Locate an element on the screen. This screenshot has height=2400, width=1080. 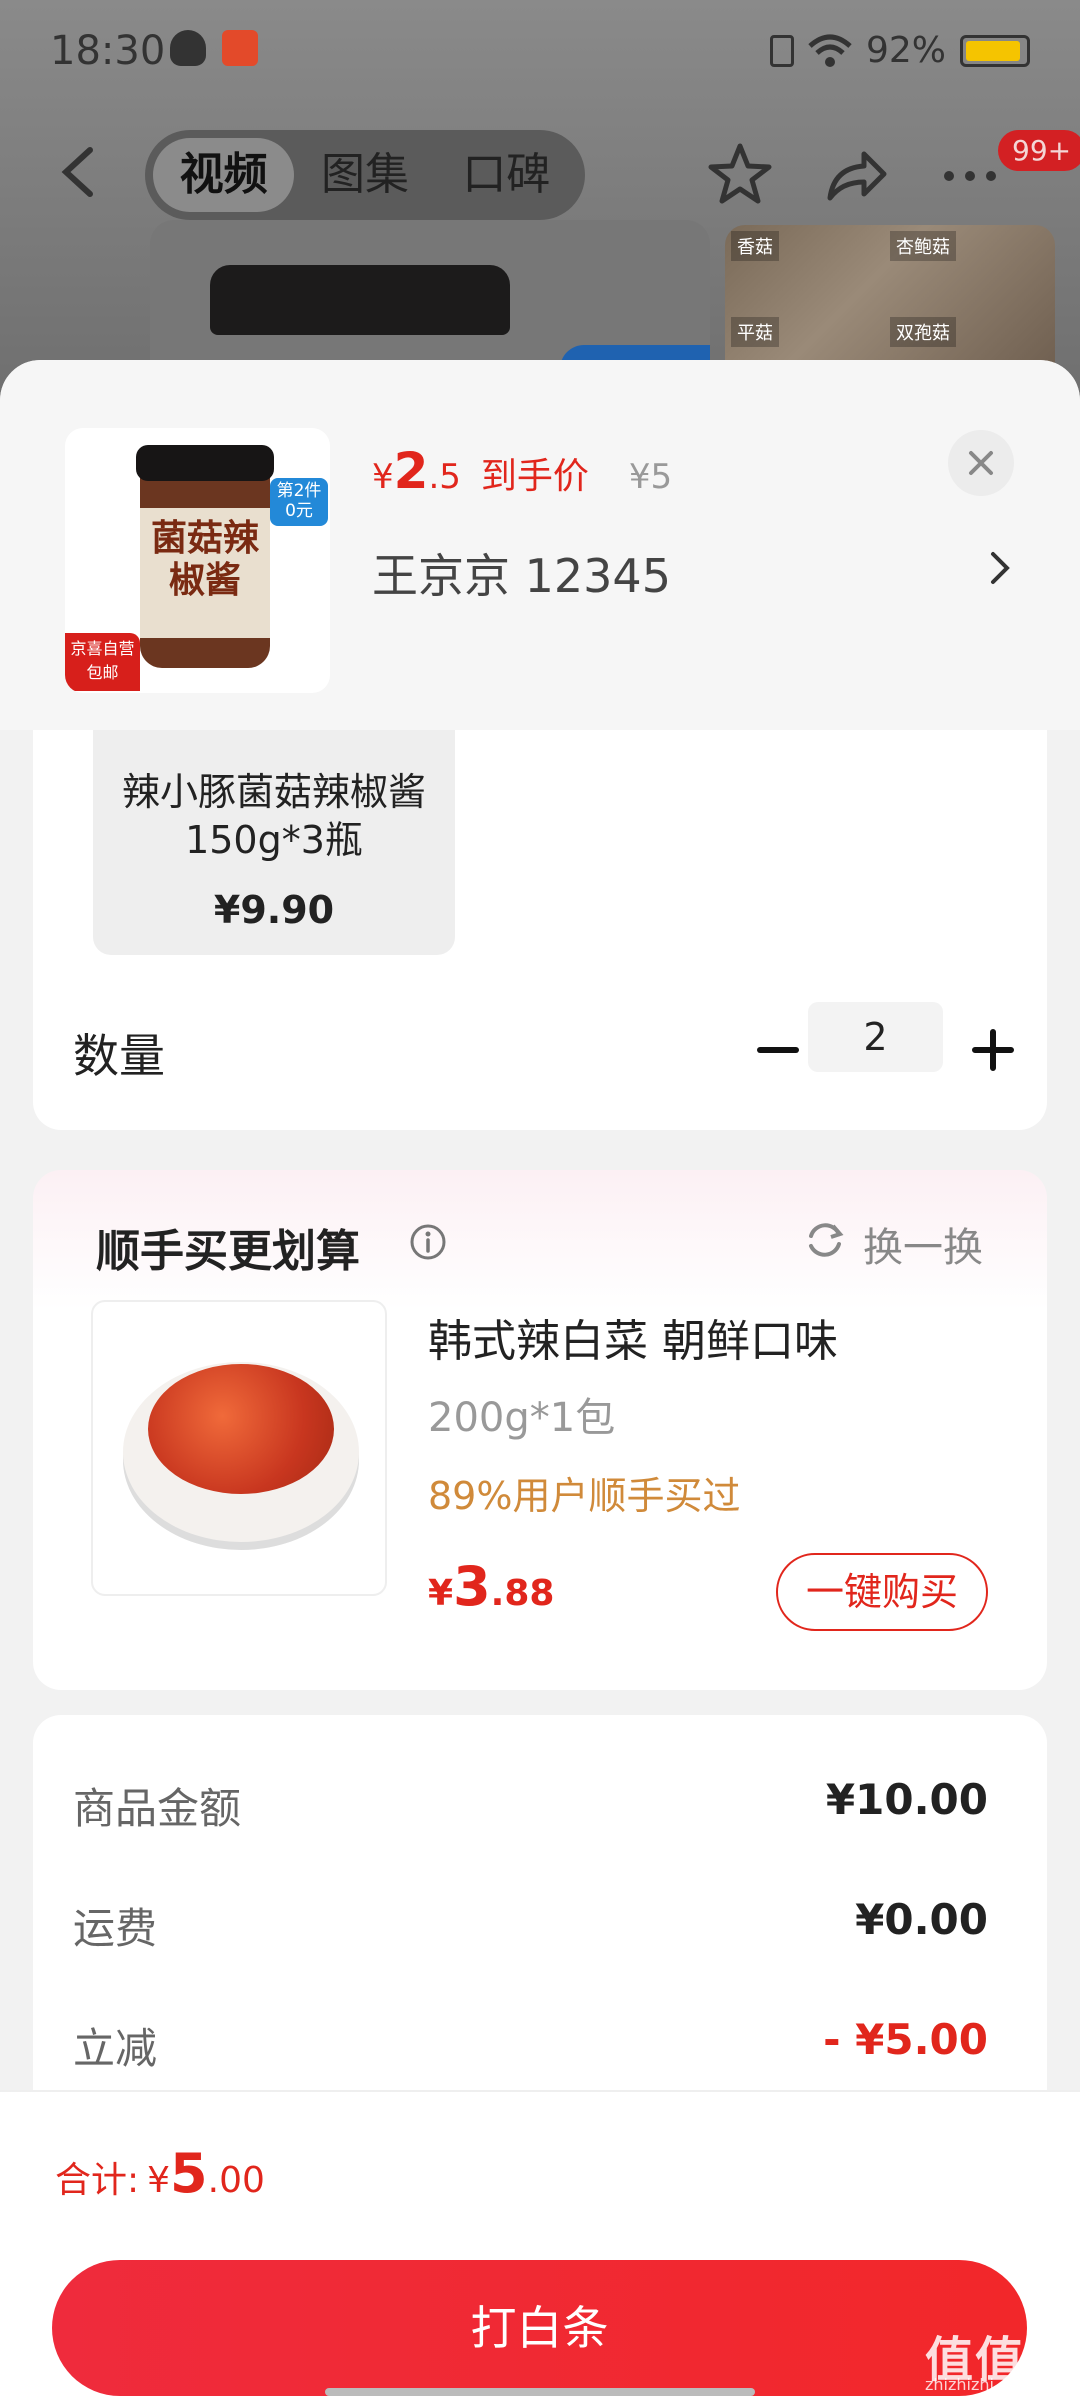
price-integer: 2 is located at coordinates (411, 471).